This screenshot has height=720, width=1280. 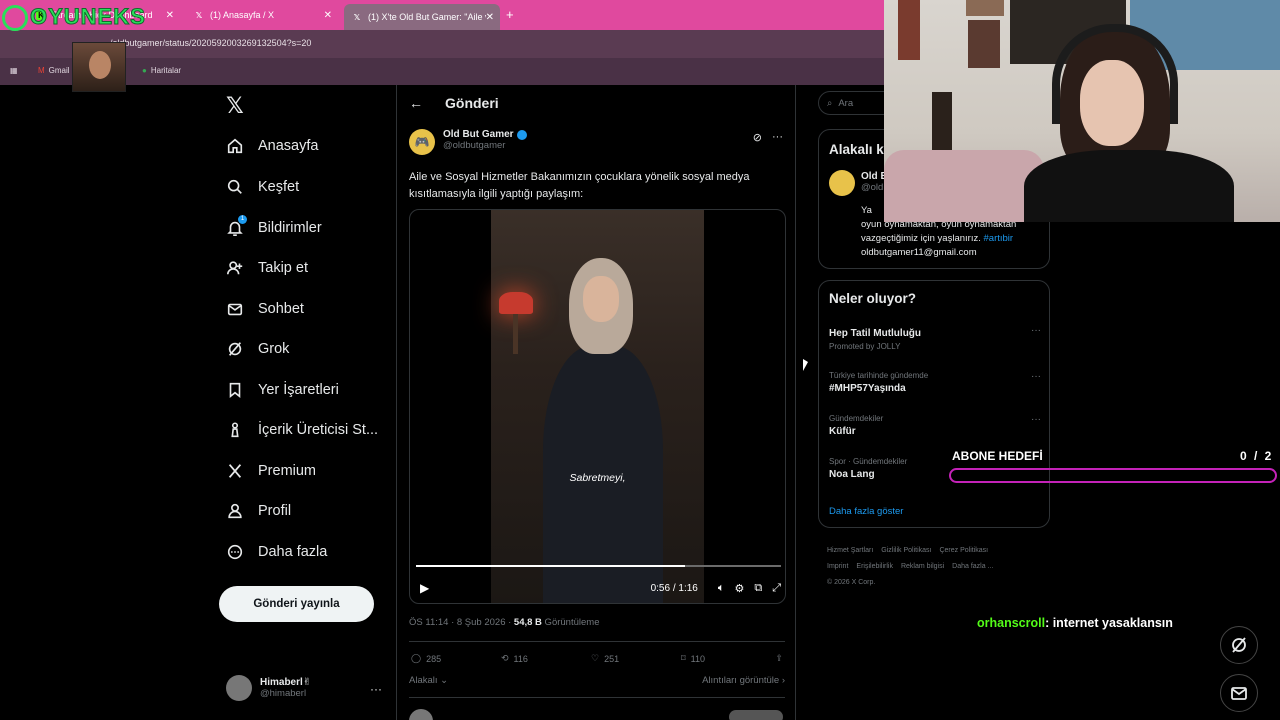 I want to click on new-tab-button: +, so click(x=510, y=14).